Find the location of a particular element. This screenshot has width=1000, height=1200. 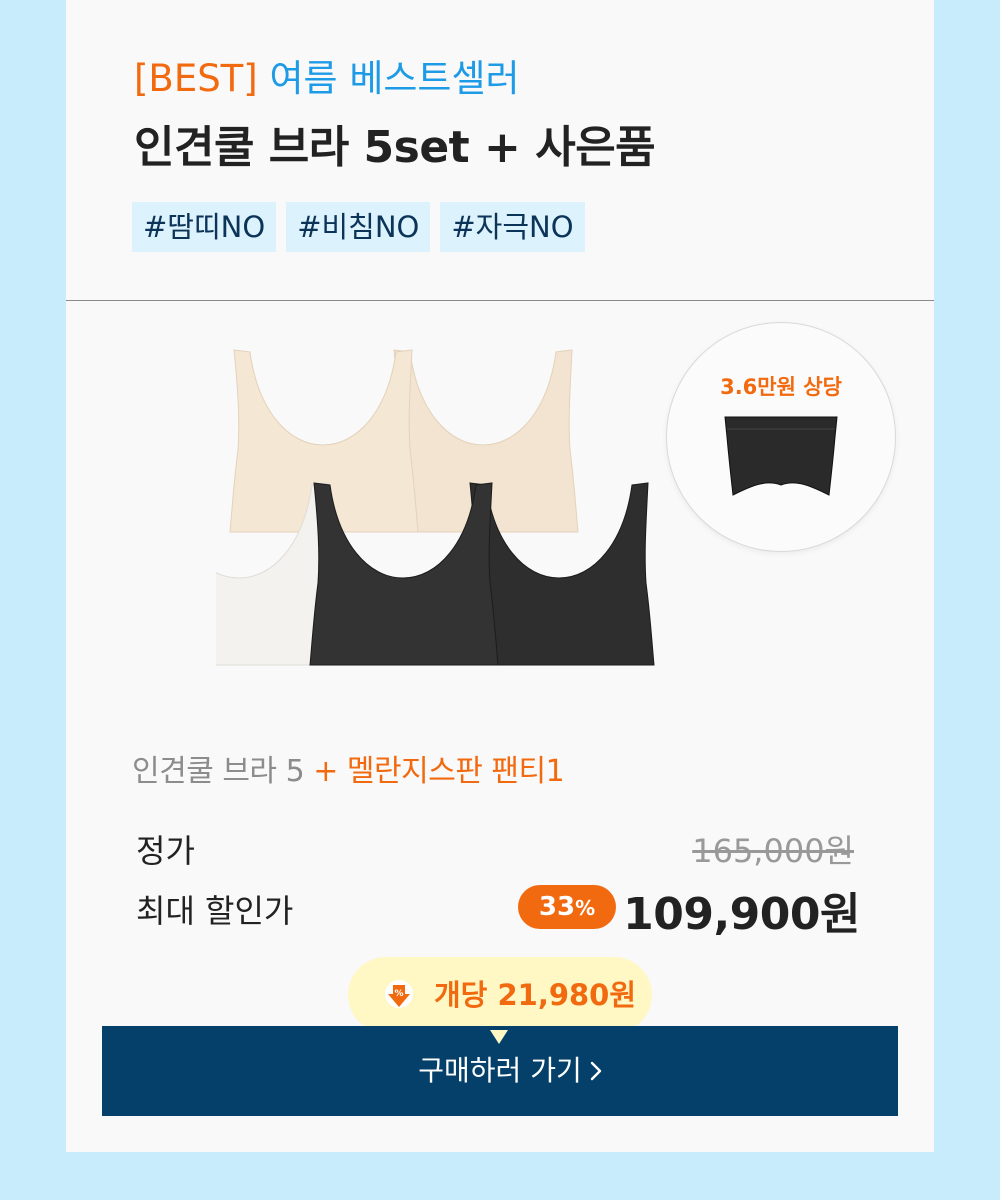

regular-price: 165,000원 is located at coordinates (773, 851).